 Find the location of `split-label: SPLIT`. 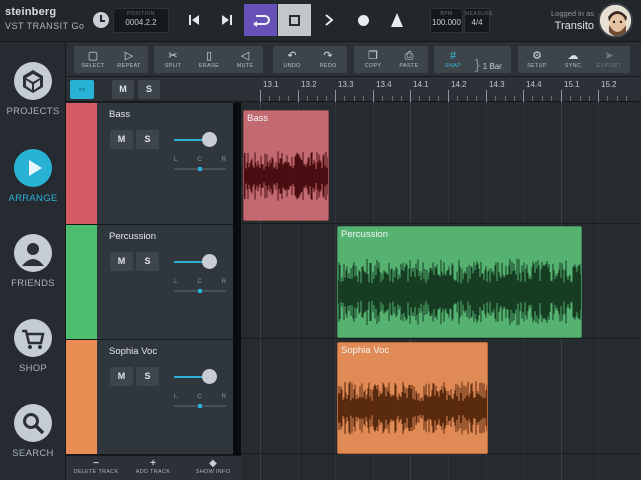

split-label: SPLIT is located at coordinates (173, 66).